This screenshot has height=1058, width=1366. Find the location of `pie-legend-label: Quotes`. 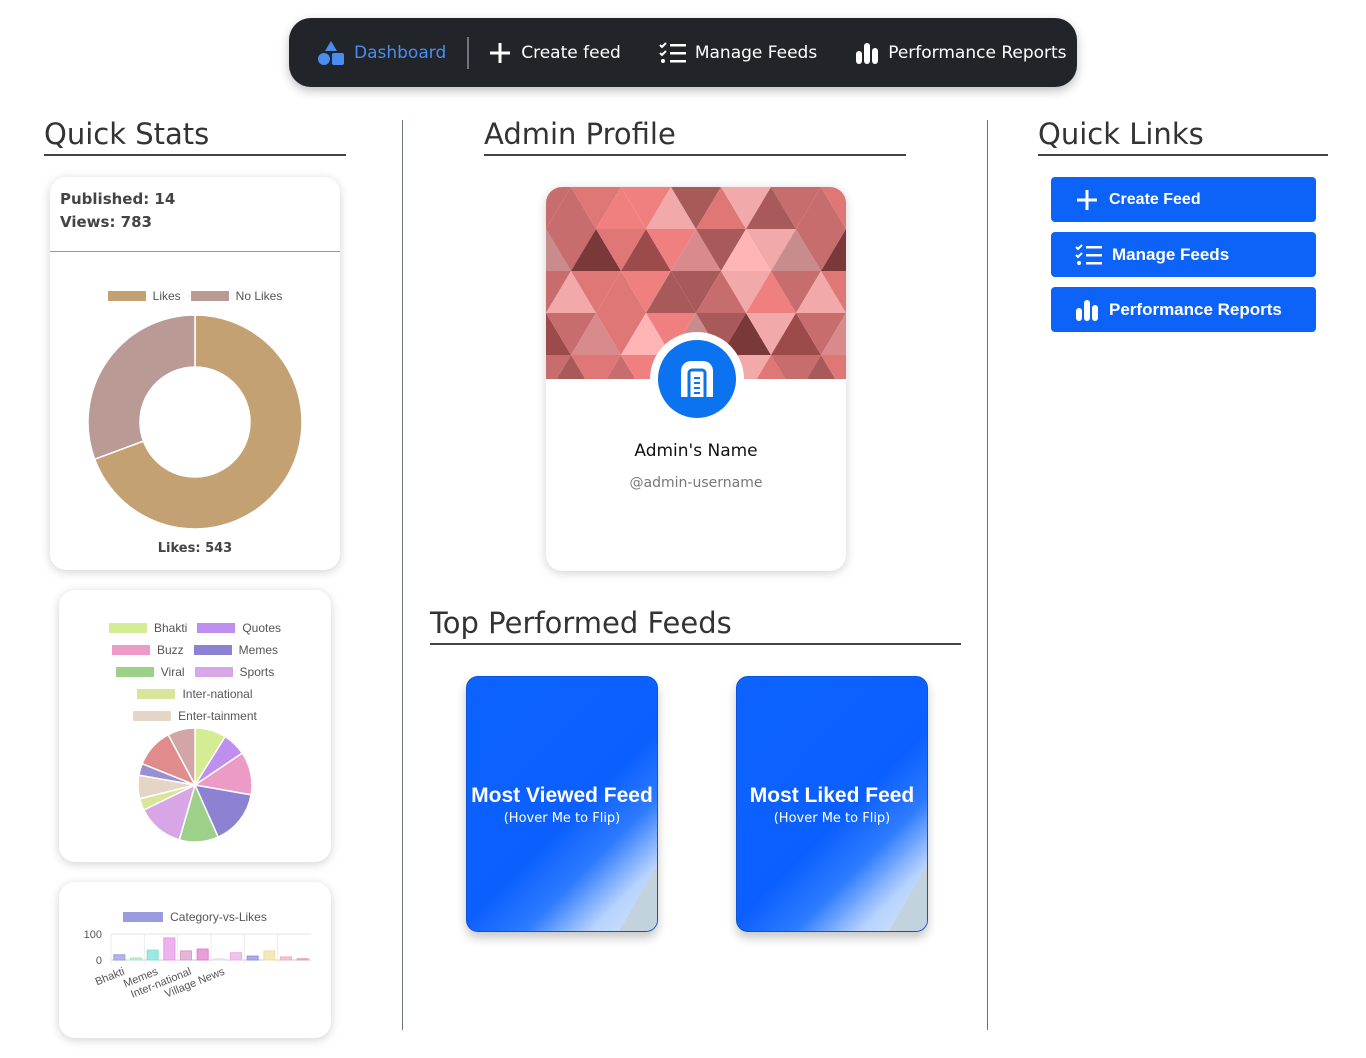

pie-legend-label: Quotes is located at coordinates (262, 628).